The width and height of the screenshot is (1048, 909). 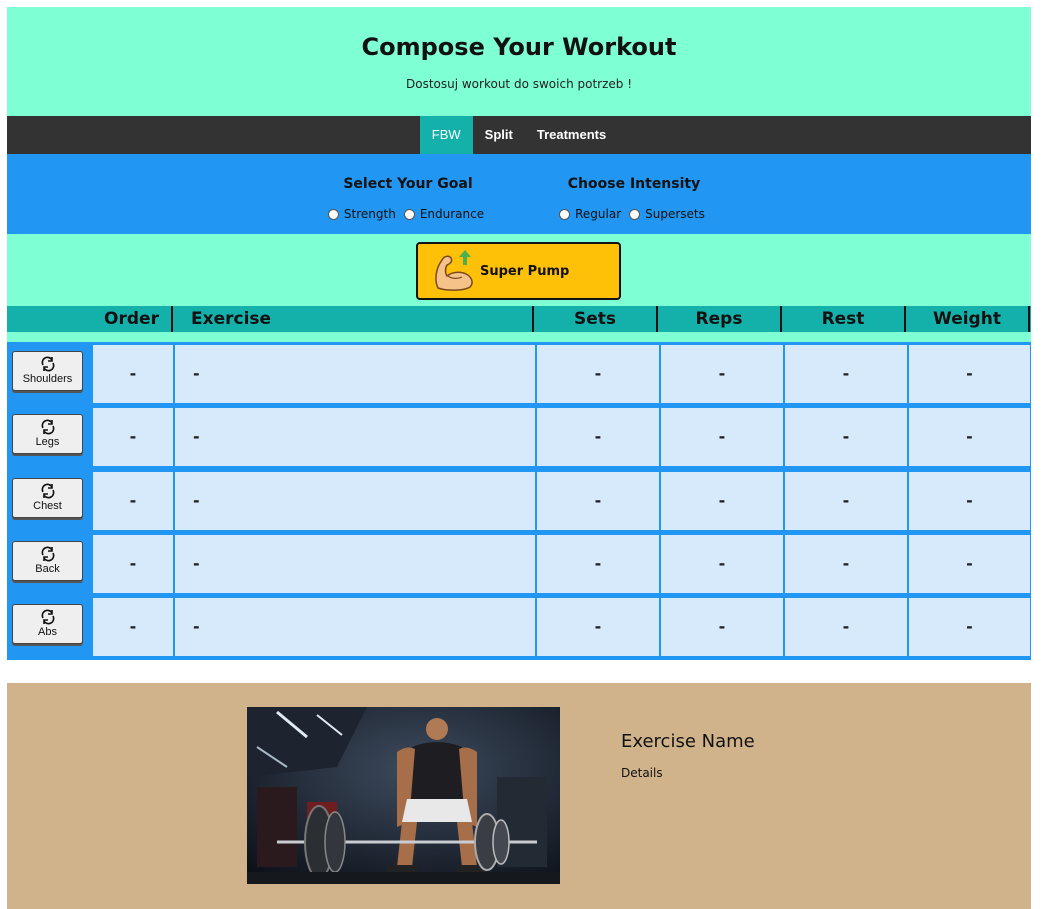 What do you see at coordinates (688, 741) in the screenshot?
I see `exercise-name: Exercise Name` at bounding box center [688, 741].